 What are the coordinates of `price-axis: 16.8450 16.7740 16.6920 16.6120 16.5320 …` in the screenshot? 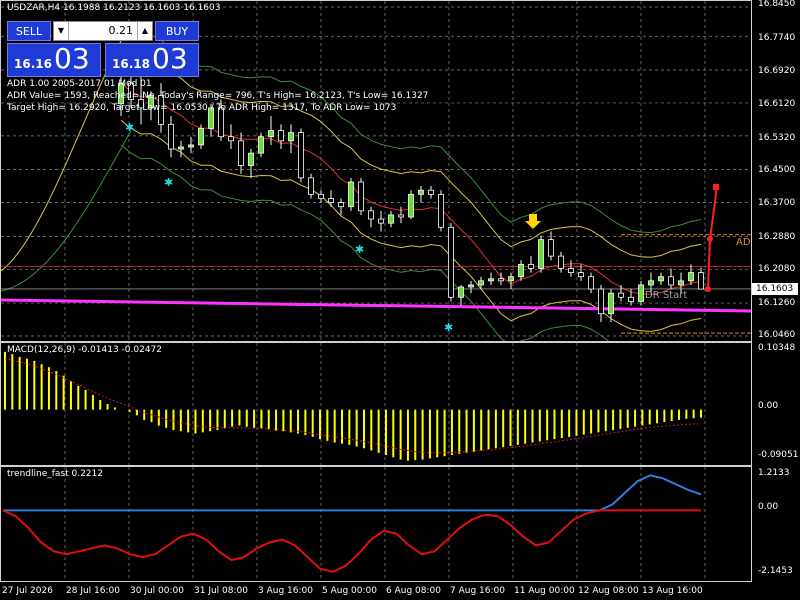 It's located at (776, 300).